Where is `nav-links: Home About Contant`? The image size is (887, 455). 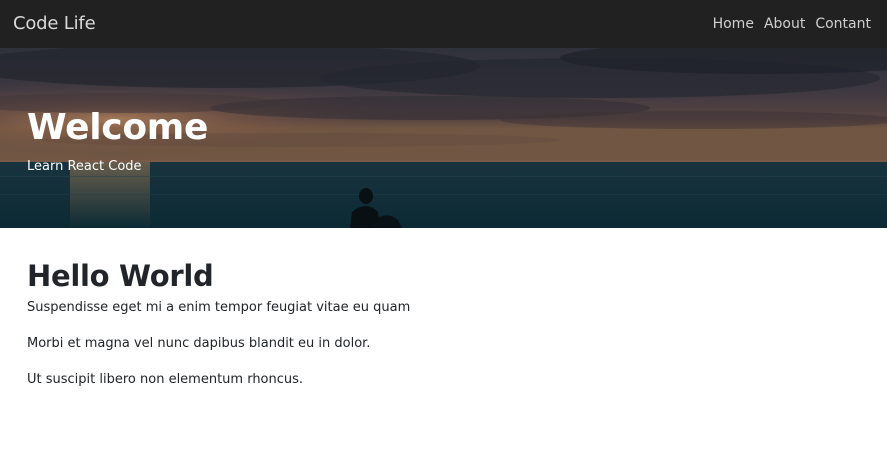 nav-links: Home About Contant is located at coordinates (787, 24).